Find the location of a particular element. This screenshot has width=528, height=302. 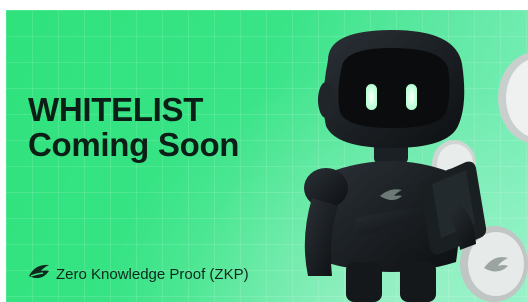

headline-whitelist: WHITELIST is located at coordinates (116, 109).